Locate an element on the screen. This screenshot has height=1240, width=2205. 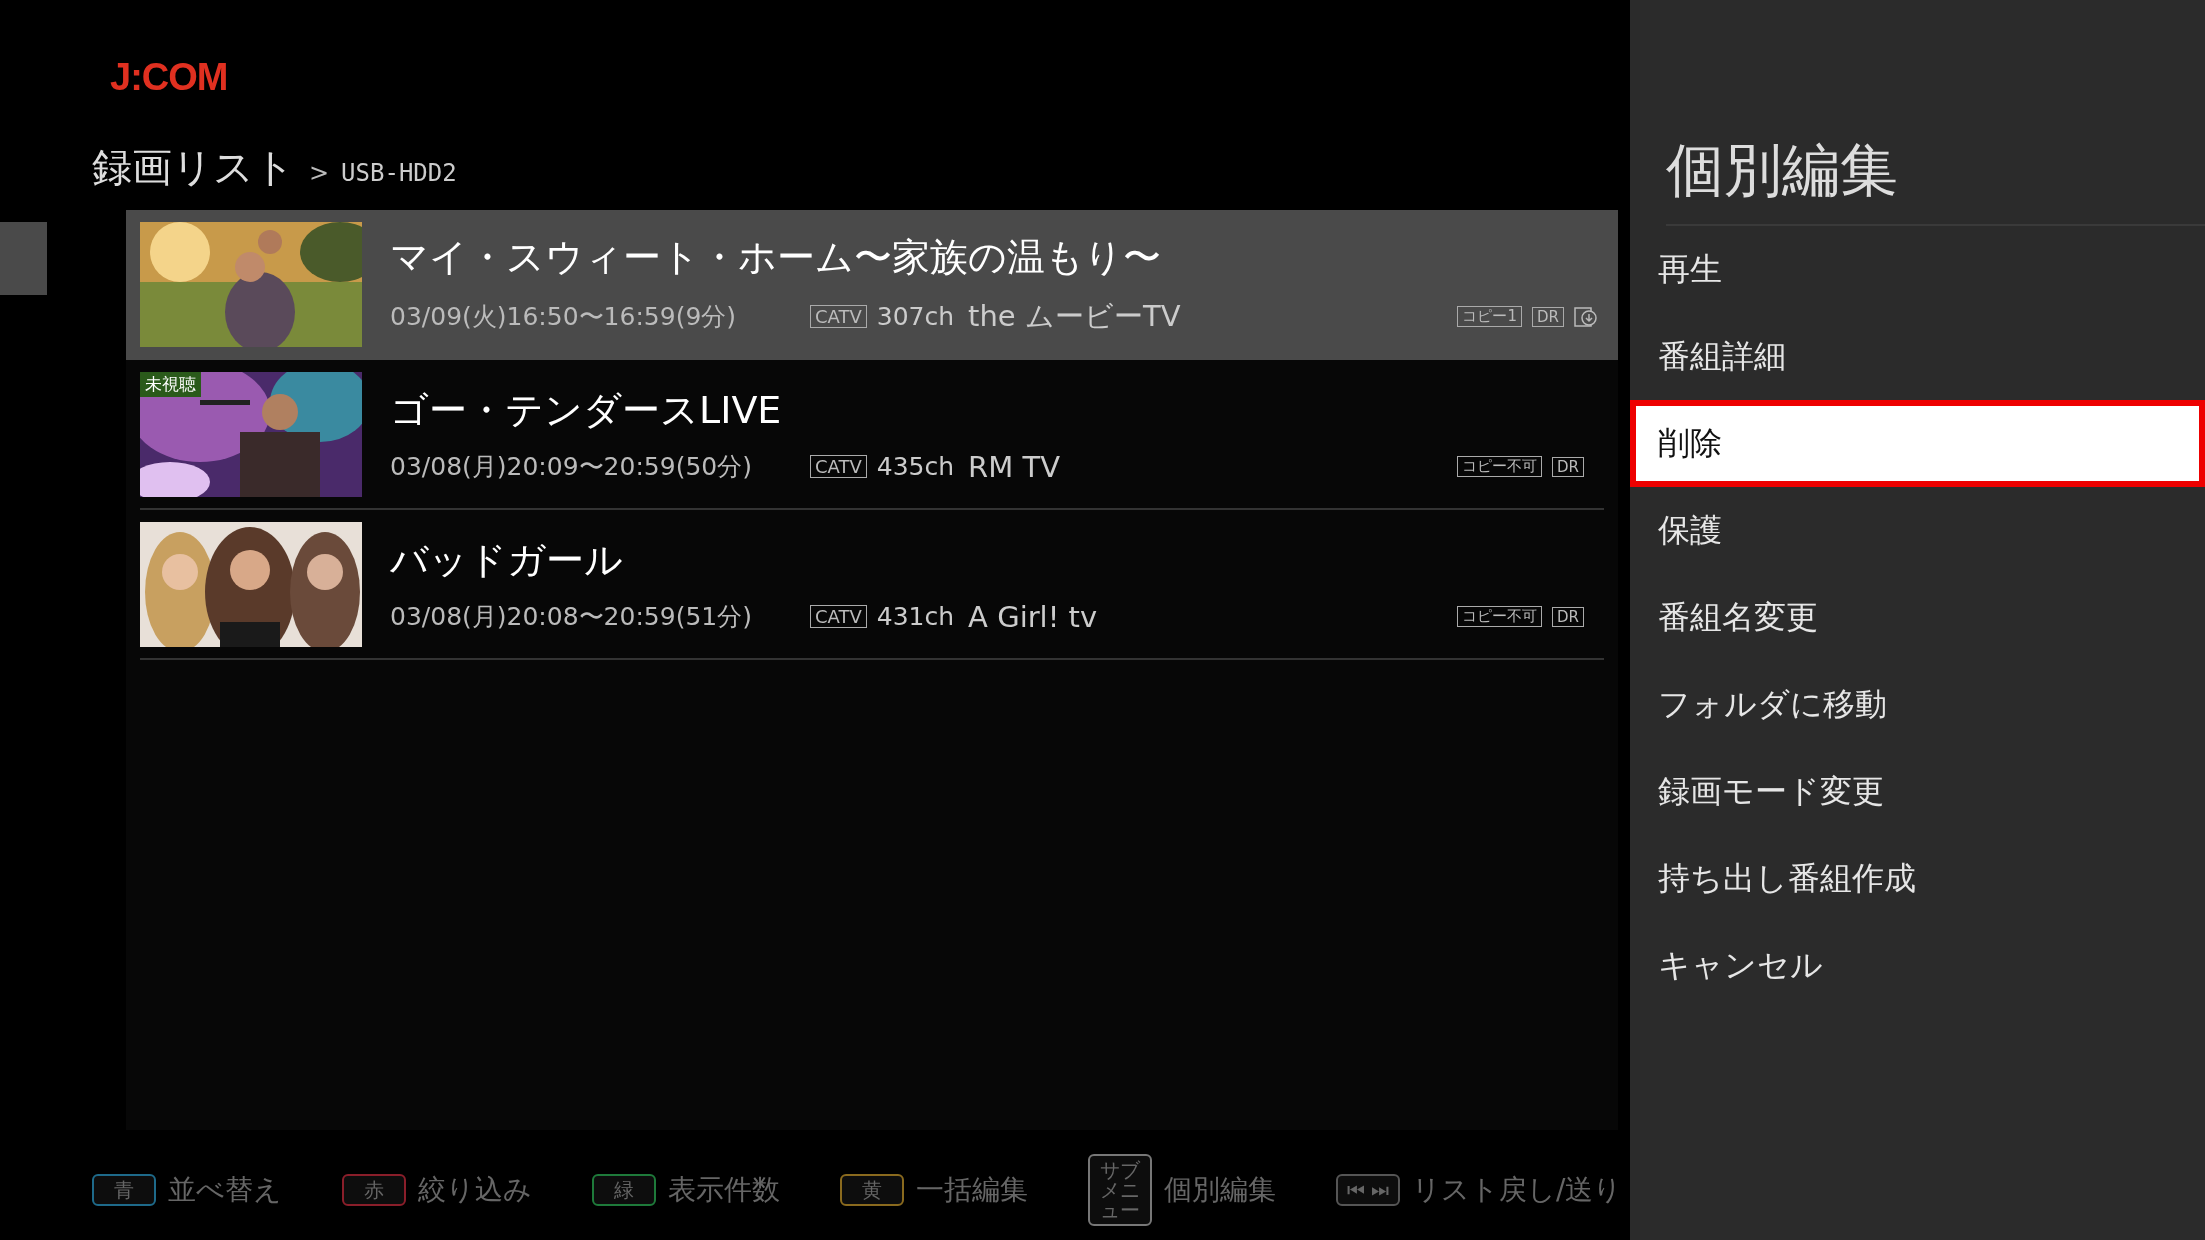
key-label: 表示件数 is located at coordinates (724, 1190).